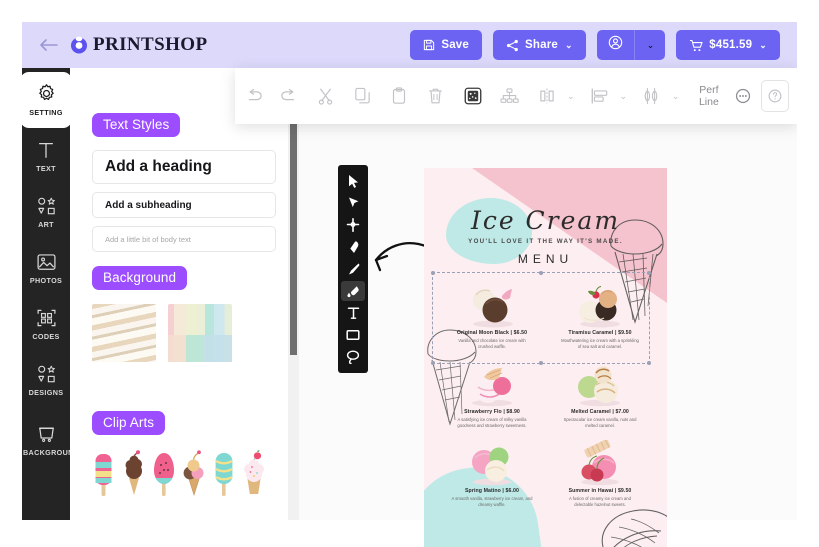 The image size is (819, 547). What do you see at coordinates (399, 96) in the screenshot?
I see `paste-icon` at bounding box center [399, 96].